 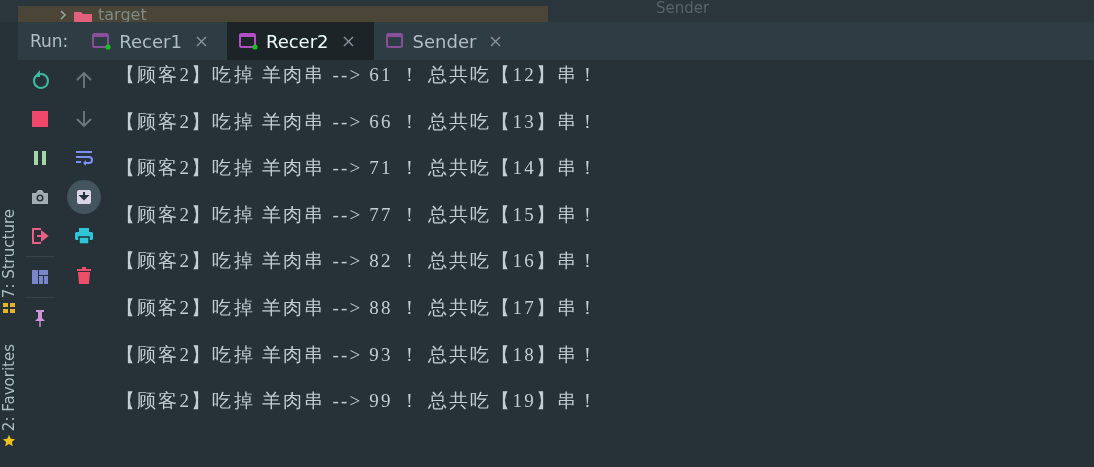 I want to click on console-line: 【顾客2】吃掉 羊肉串 --> 77 ！ 总共吃【15】串！, so click(x=358, y=214).